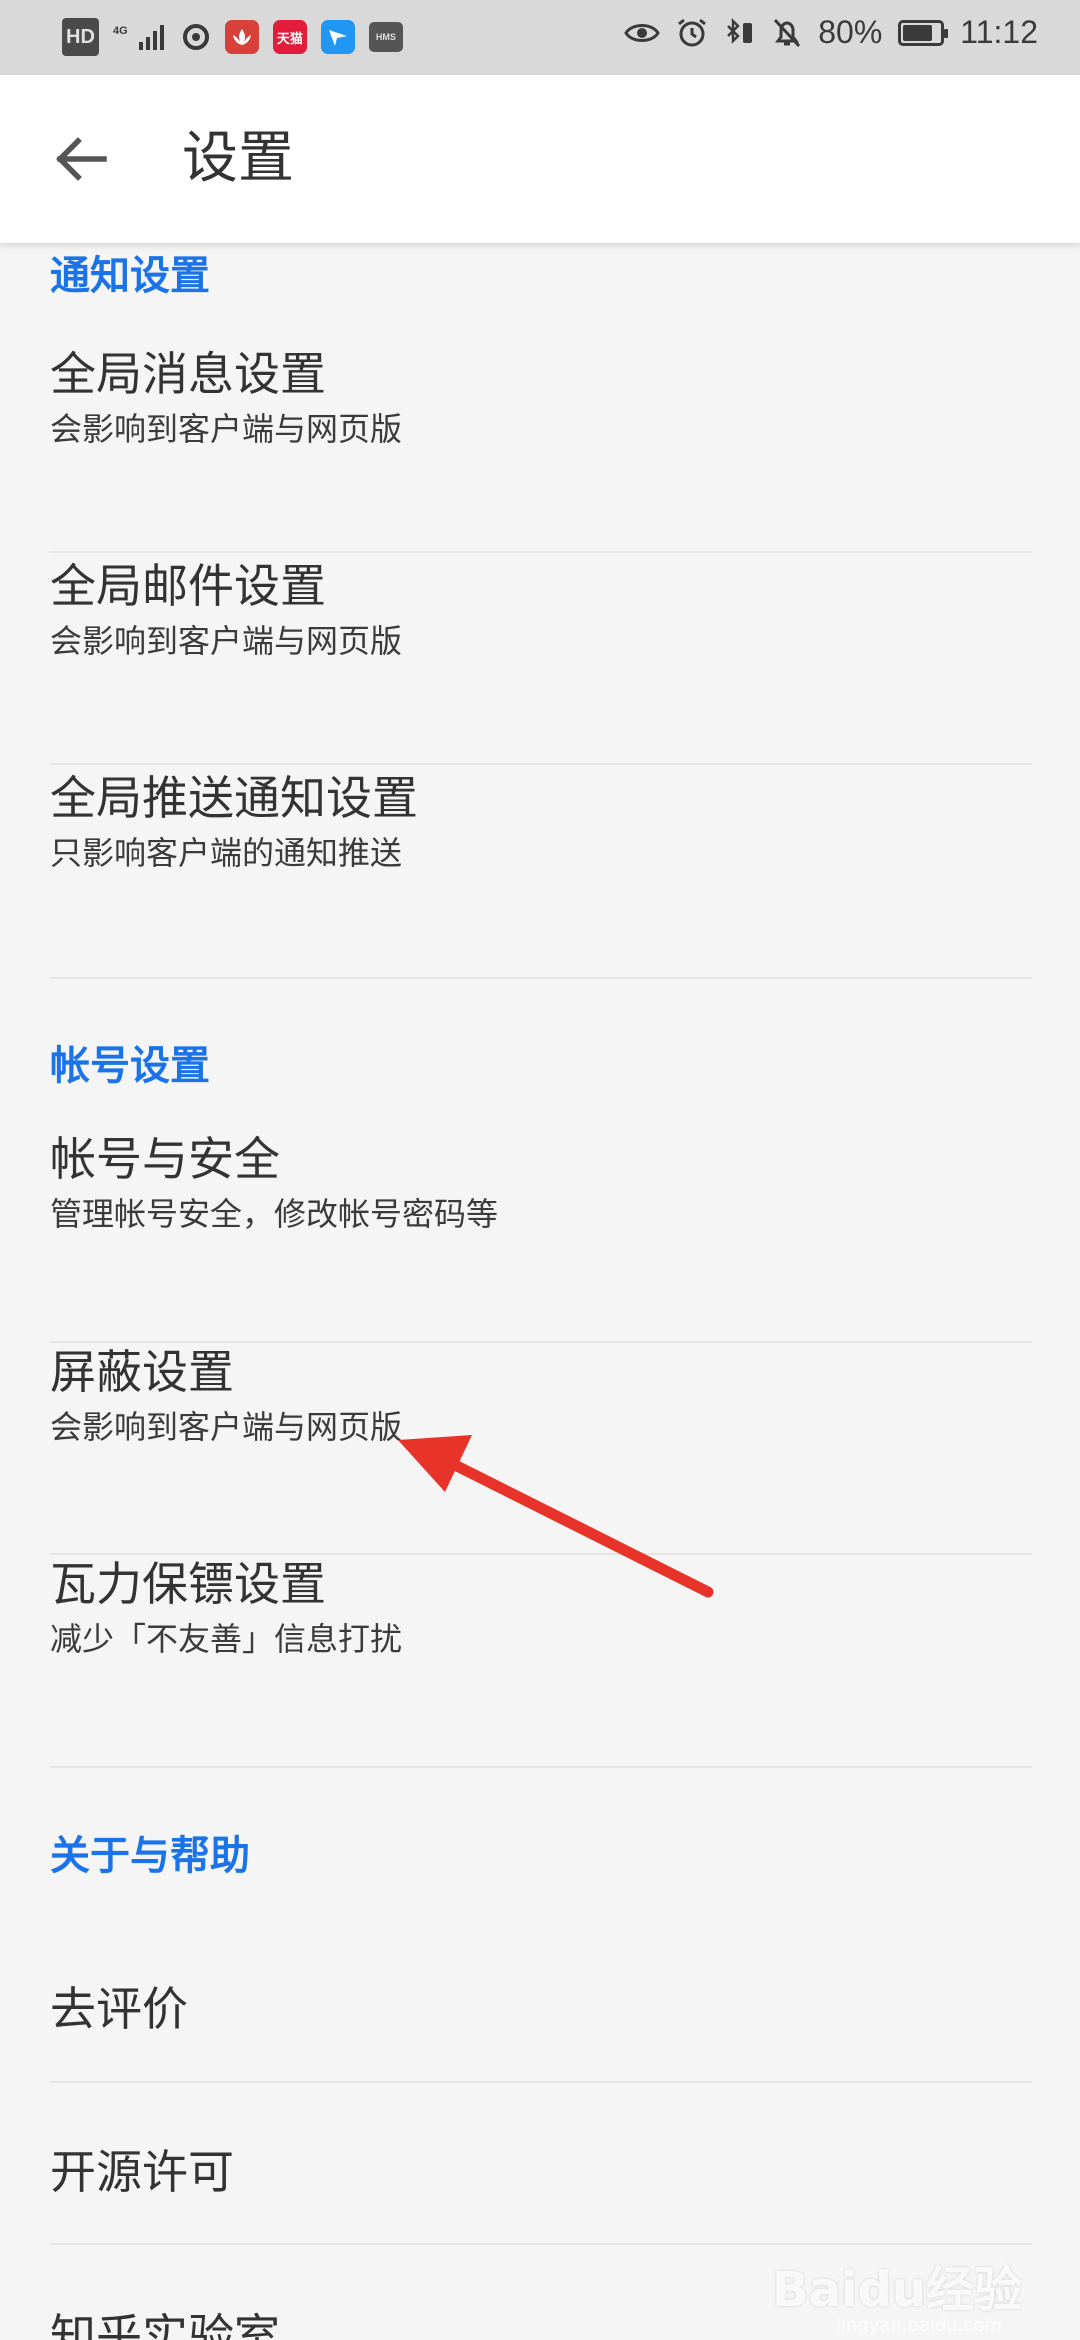  Describe the element at coordinates (234, 798) in the screenshot. I see `item-title: 全局推送通知设置` at that location.